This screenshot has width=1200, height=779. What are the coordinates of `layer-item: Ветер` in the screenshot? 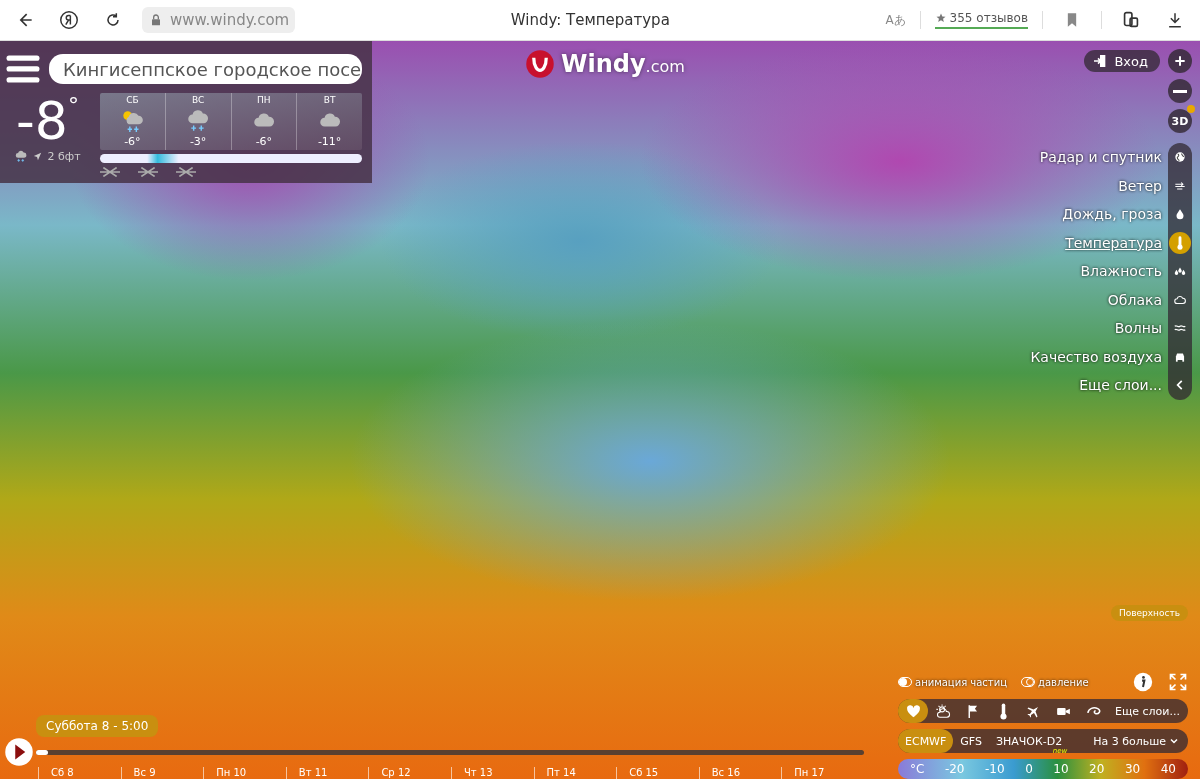 It's located at (1140, 185).